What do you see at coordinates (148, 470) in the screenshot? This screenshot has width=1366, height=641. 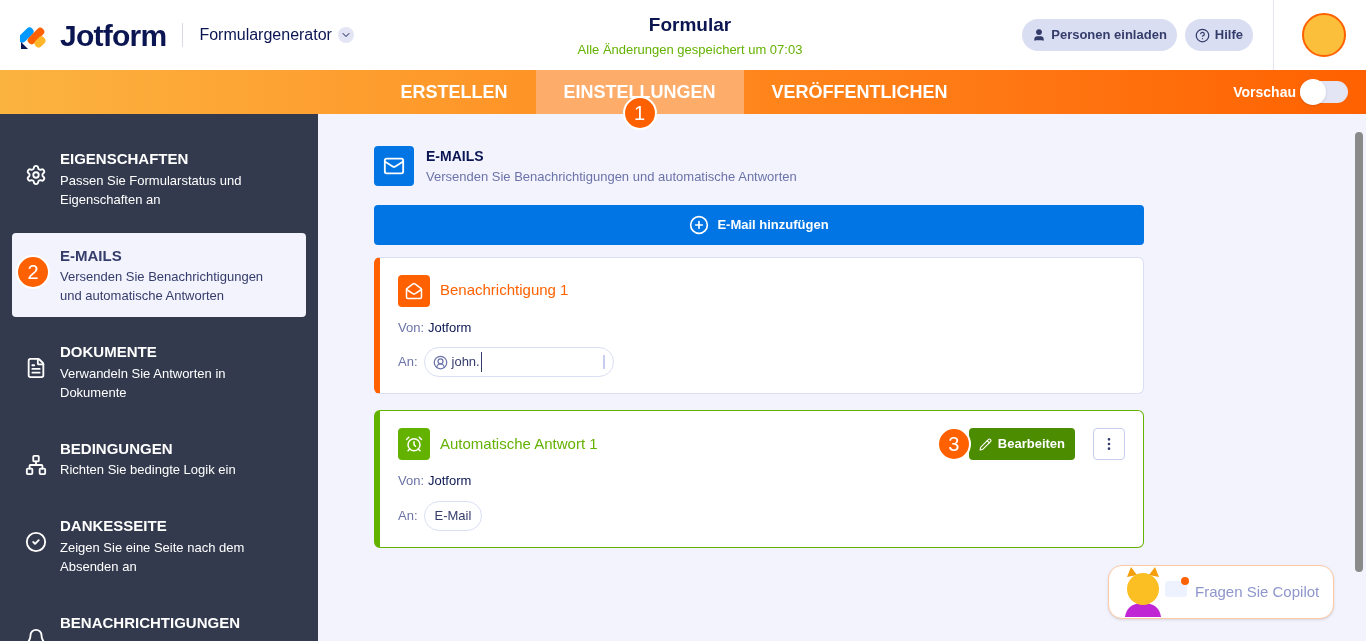 I see `sidebar-item-description: Richten Sie bedingte Logik ein` at bounding box center [148, 470].